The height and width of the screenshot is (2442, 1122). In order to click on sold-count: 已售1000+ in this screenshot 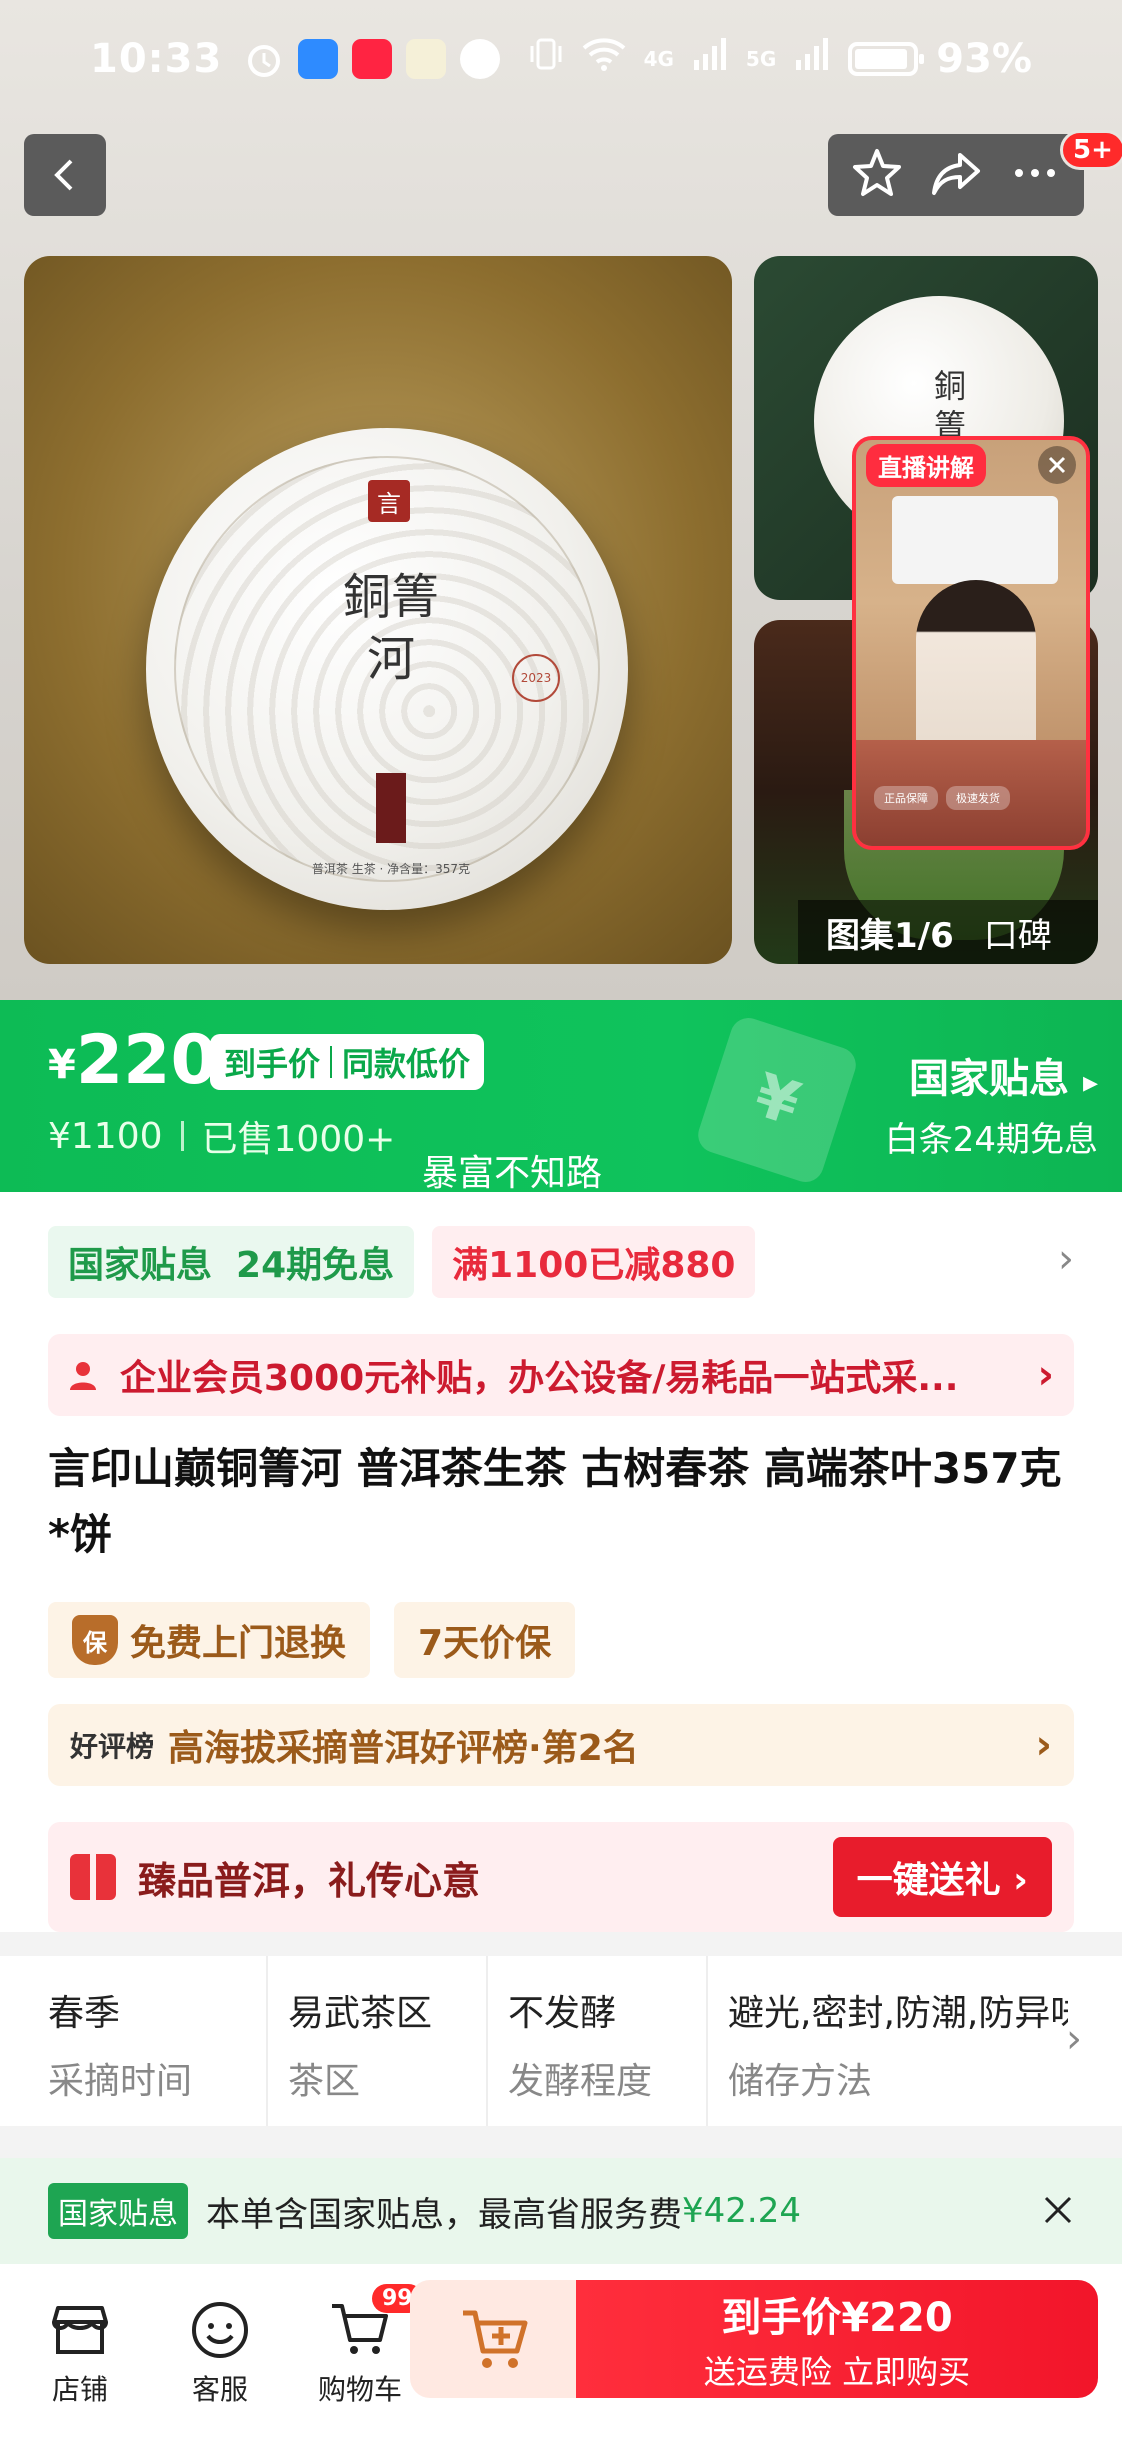, I will do `click(298, 1139)`.